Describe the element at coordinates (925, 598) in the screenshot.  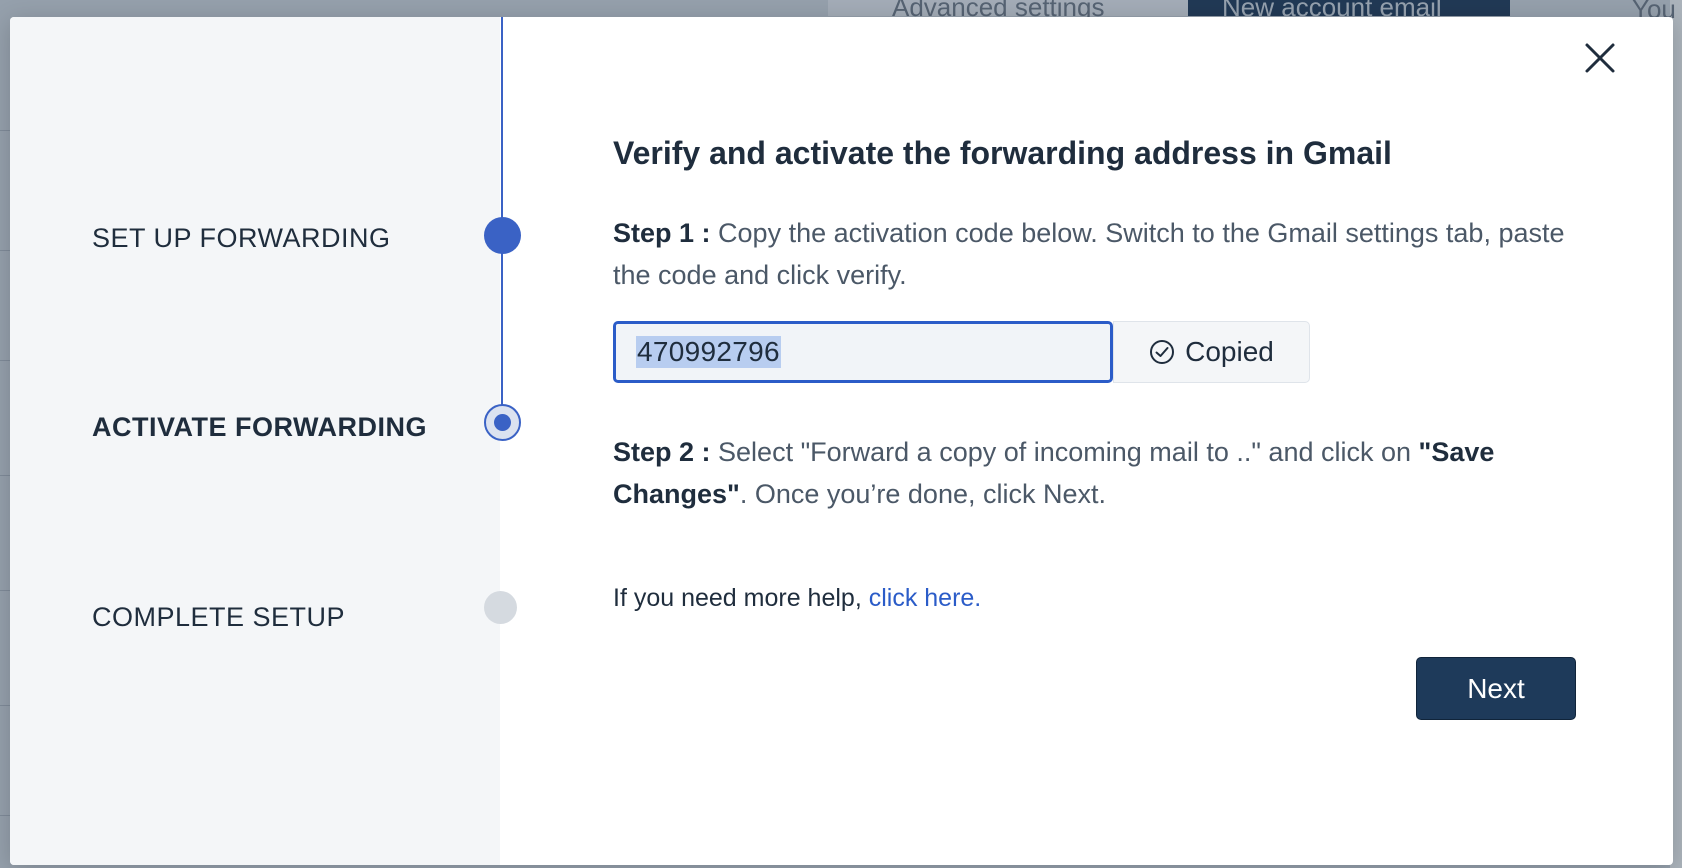
I see `help-link: click here.` at that location.